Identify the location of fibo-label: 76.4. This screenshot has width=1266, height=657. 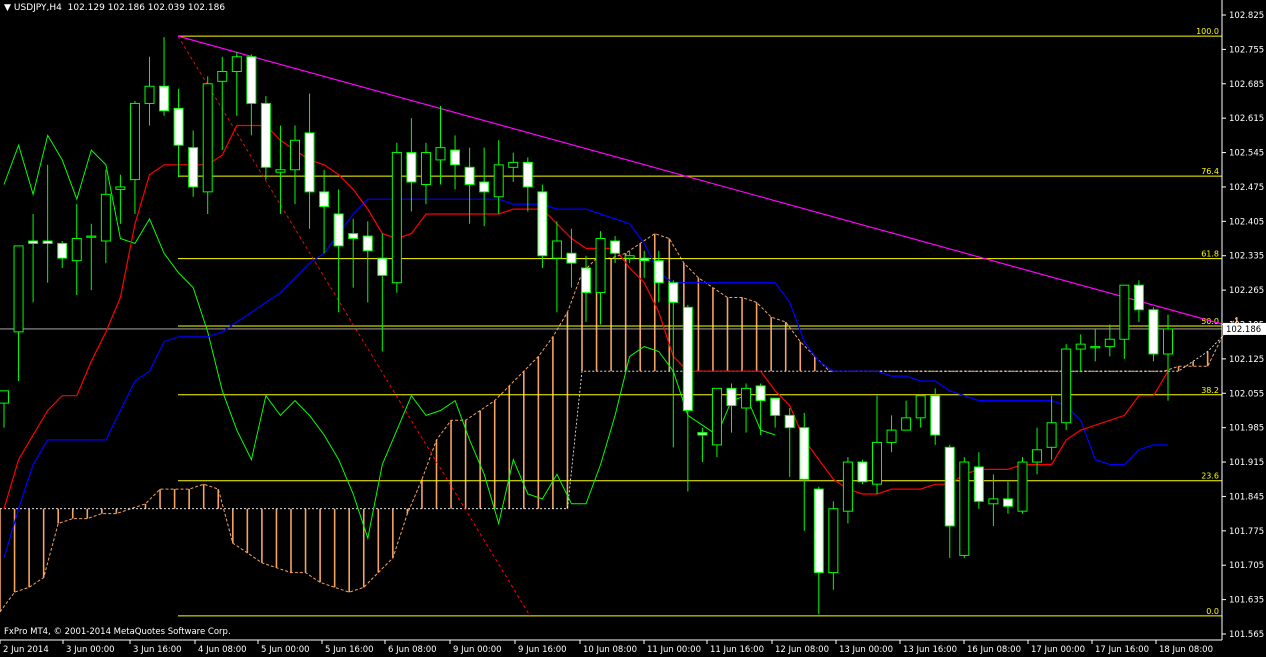
(1210, 171).